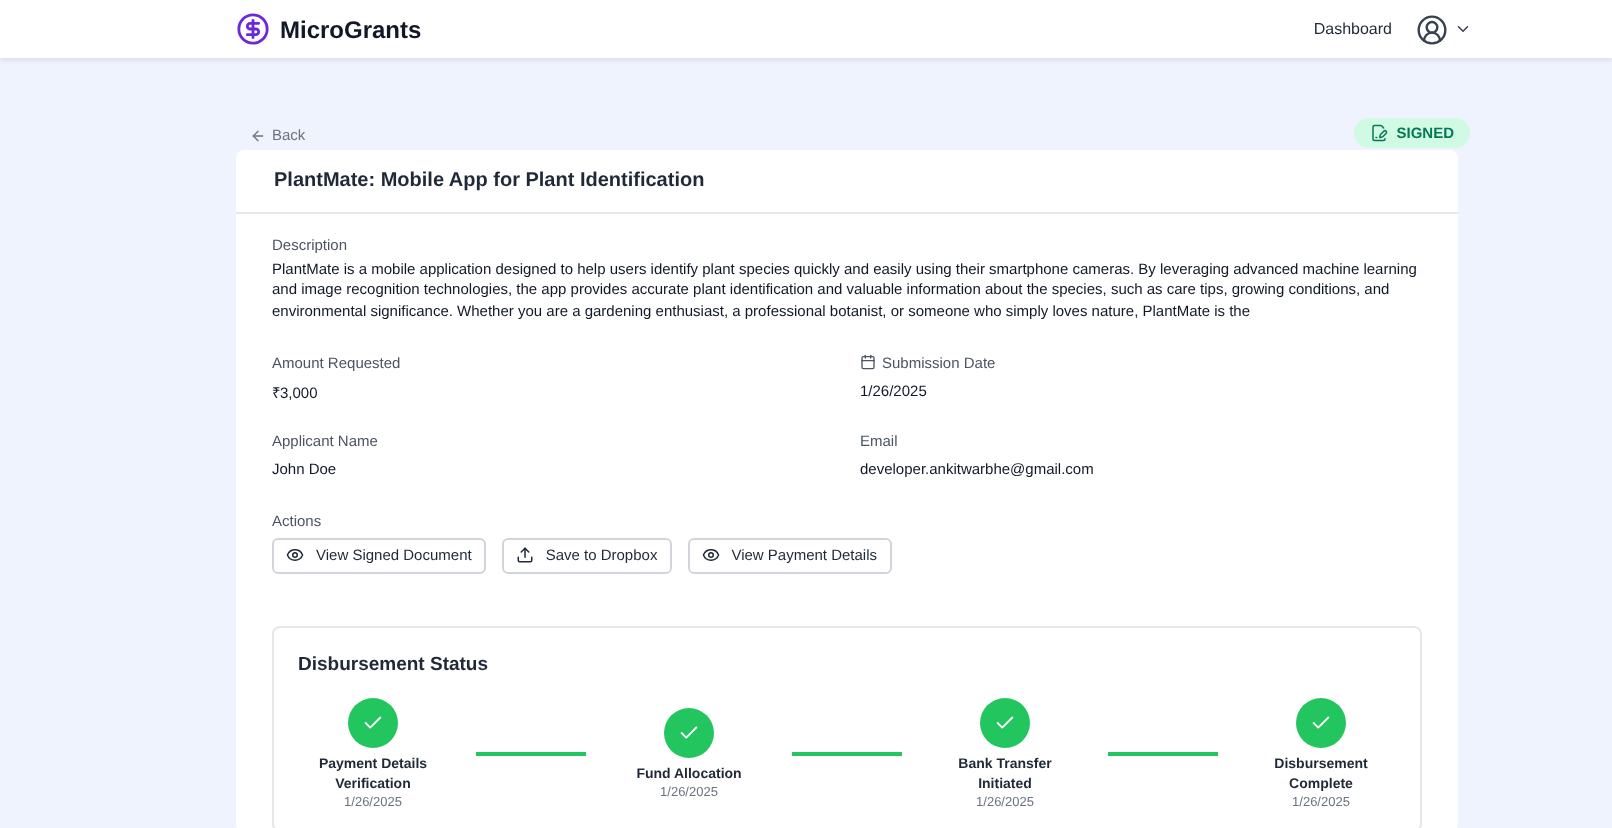 The width and height of the screenshot is (1612, 828). Describe the element at coordinates (1463, 29) in the screenshot. I see `caret-icon` at that location.